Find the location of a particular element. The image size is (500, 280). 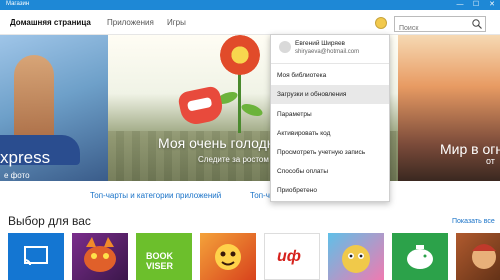

menu-item-settings: Параметры is located at coordinates (330, 114).